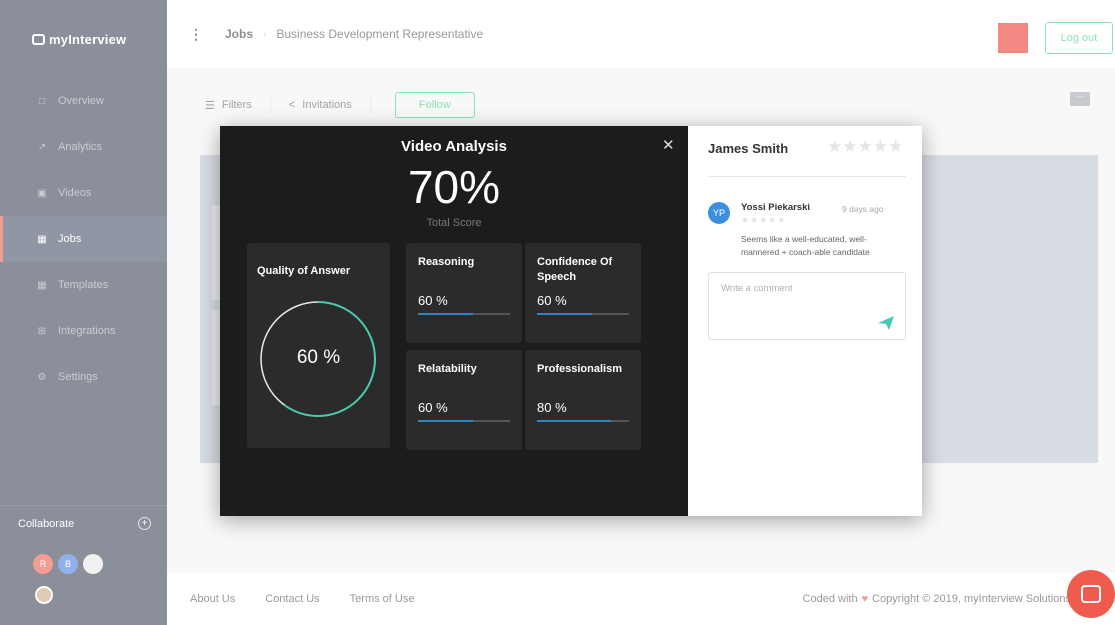  I want to click on comment-input: Write a comment, so click(807, 306).